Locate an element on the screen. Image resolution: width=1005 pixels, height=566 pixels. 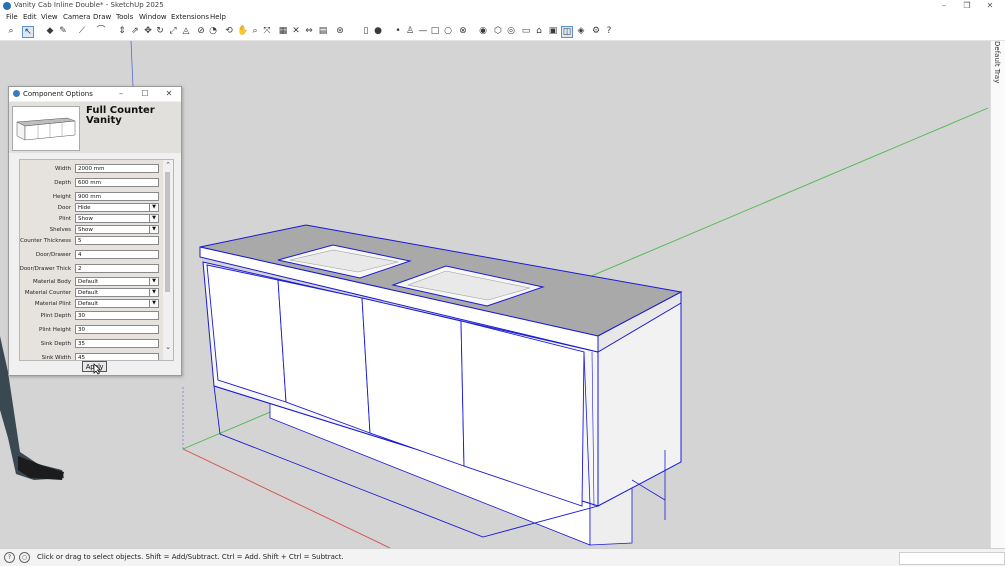
close-icon: ✕ is located at coordinates (990, 6).